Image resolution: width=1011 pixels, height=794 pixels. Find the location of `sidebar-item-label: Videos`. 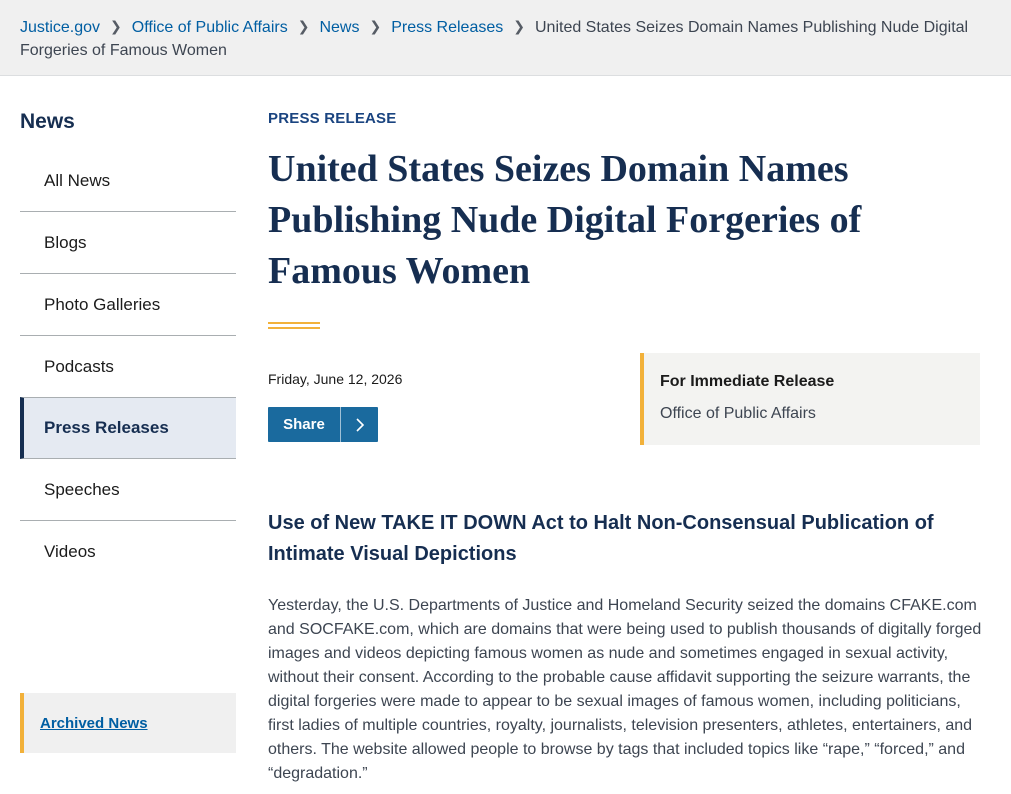

sidebar-item-label: Videos is located at coordinates (70, 551).